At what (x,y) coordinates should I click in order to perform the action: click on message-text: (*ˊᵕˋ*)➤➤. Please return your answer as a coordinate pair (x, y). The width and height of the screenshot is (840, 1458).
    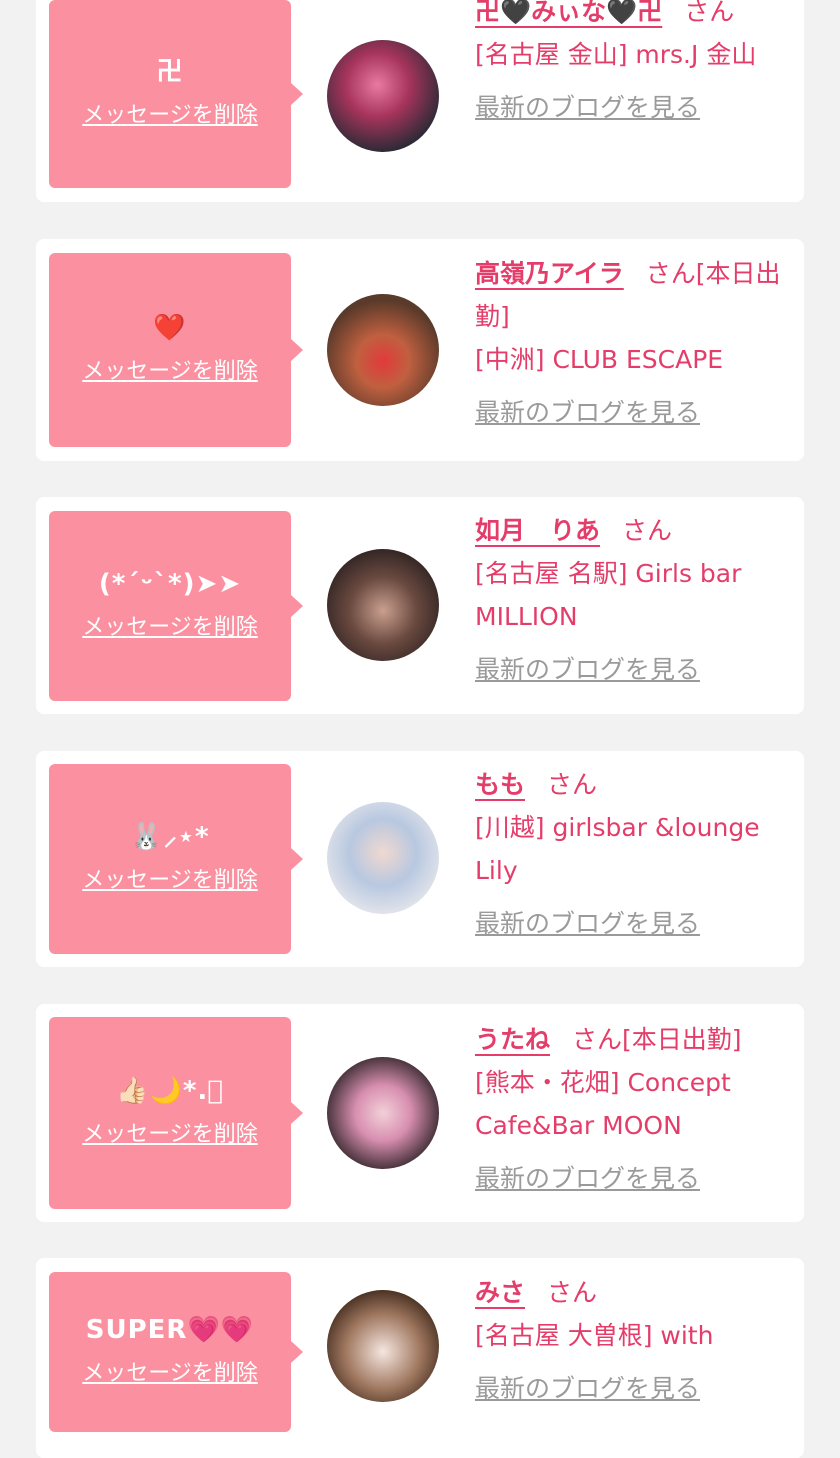
    Looking at the image, I should click on (170, 584).